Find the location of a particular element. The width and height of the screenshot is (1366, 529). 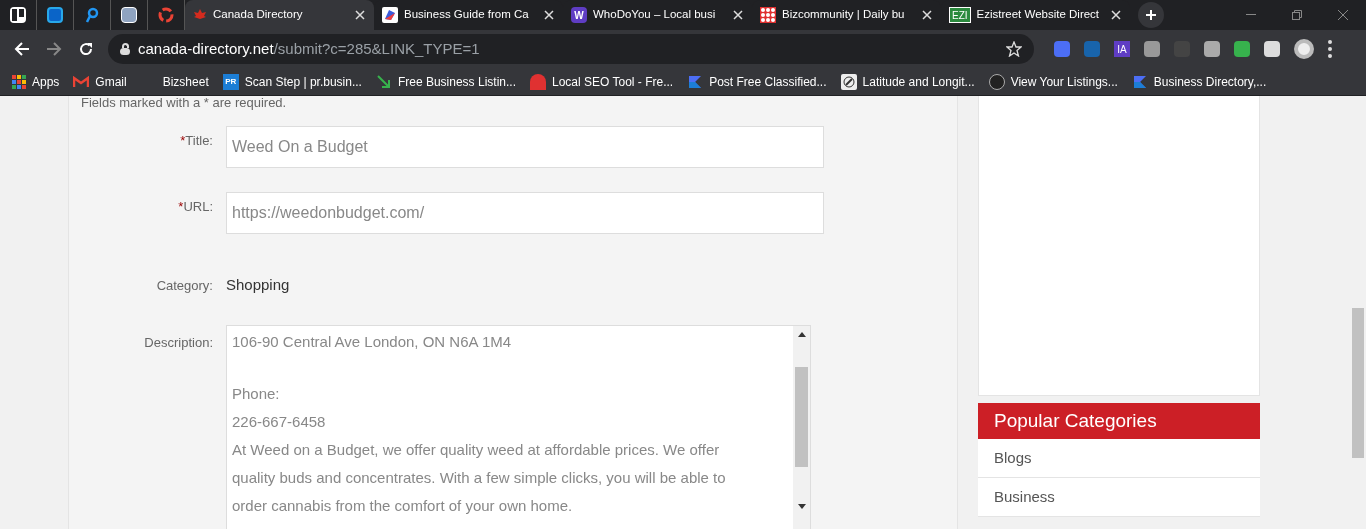

star-icon is located at coordinates (1014, 49).